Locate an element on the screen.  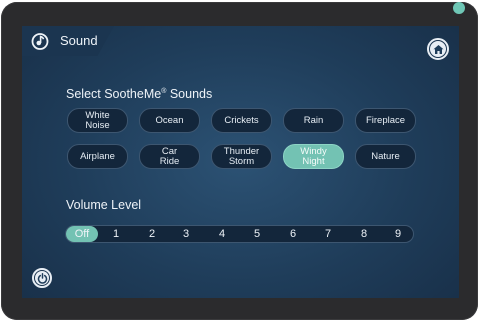
volume-level-8: 8 is located at coordinates (364, 234).